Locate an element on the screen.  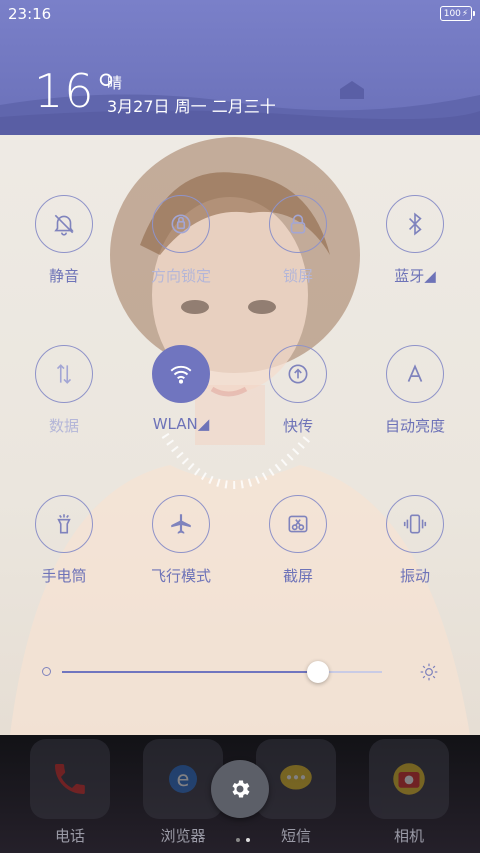
app-dock: 电话 e 浏览器 短信 相机 is located at coordinates (240, 794).